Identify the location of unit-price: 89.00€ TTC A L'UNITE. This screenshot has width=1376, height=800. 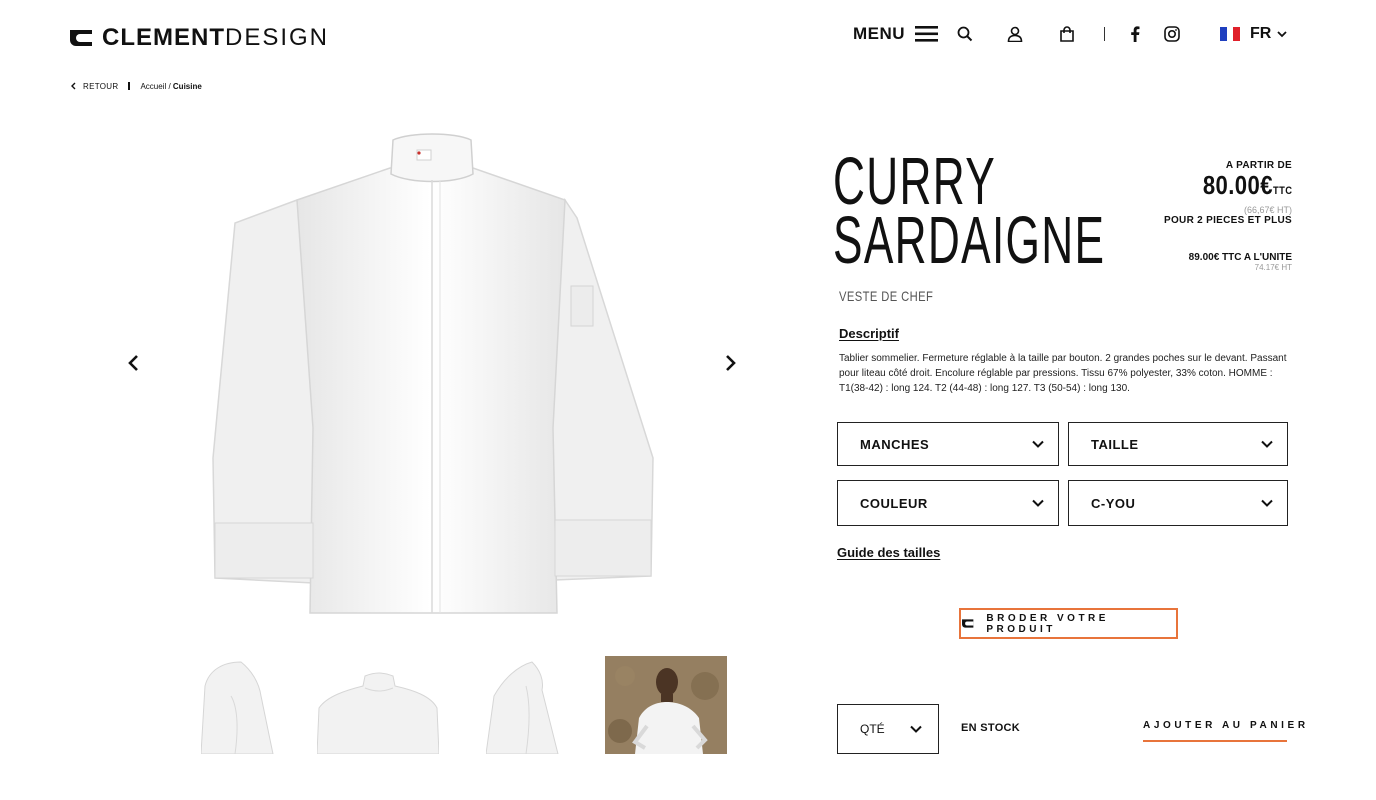
(1240, 257).